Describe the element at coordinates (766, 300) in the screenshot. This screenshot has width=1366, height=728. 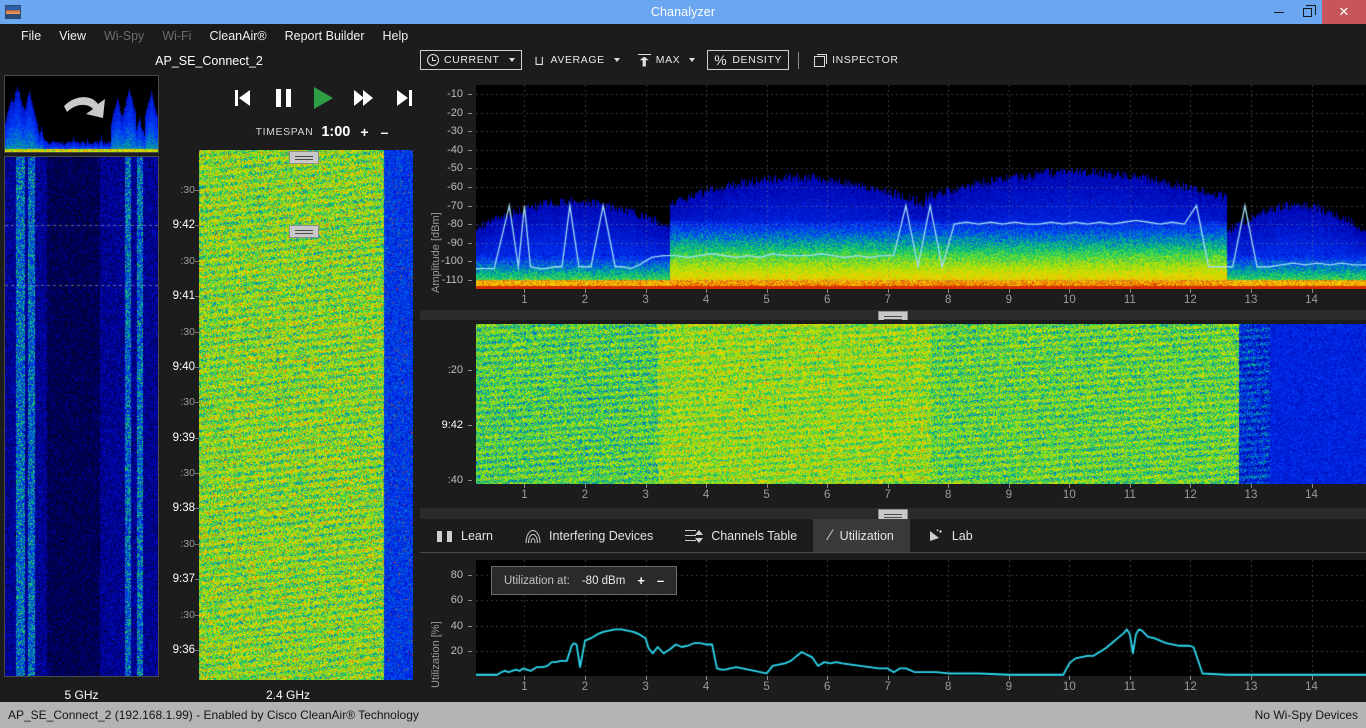
I see `spectrum-x-tick-label: 5` at that location.